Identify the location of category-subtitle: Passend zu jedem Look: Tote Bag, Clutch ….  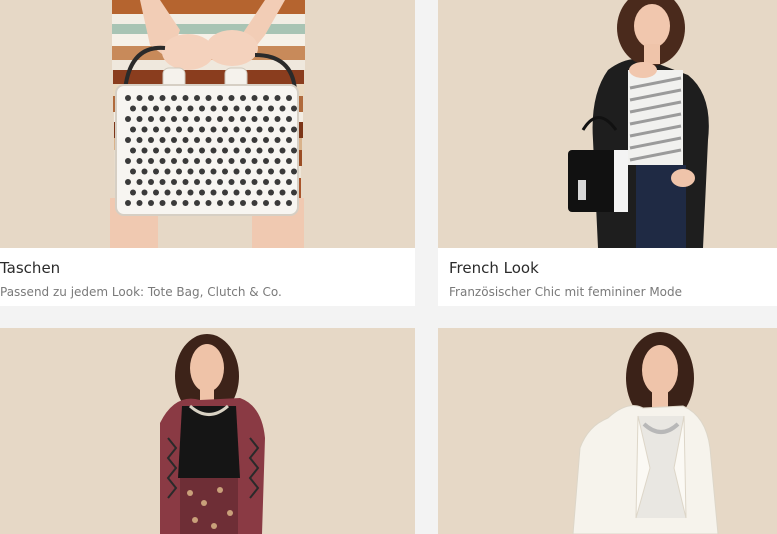
(141, 292).